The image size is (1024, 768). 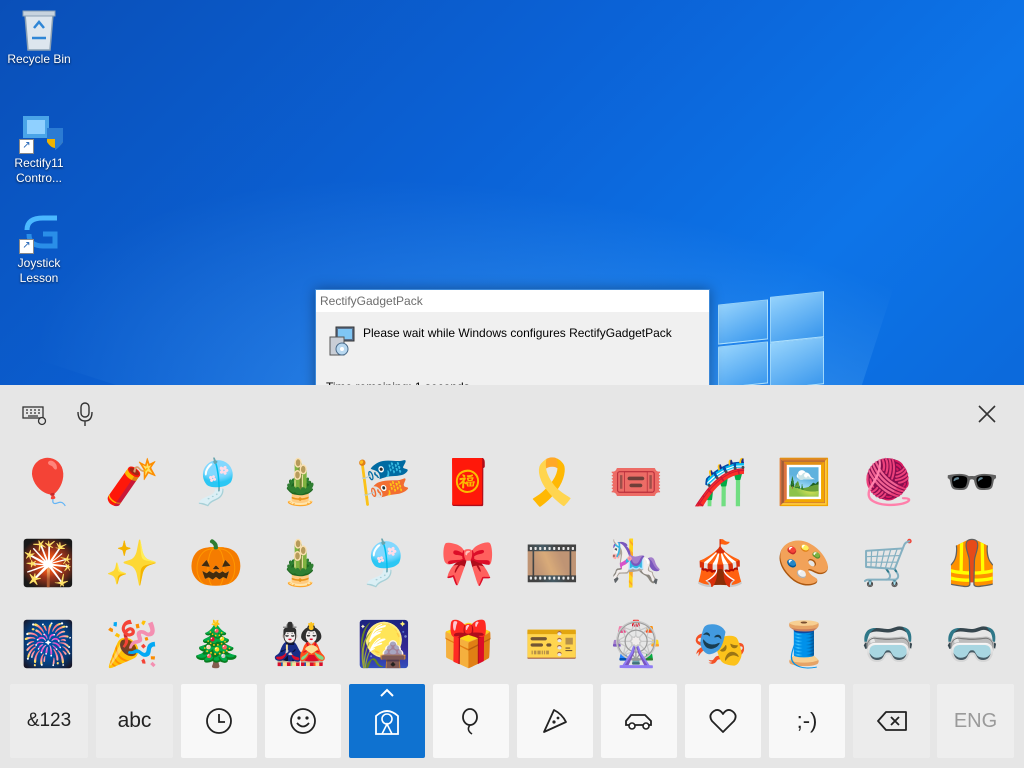 I want to click on emoji-key: 🎈, so click(x=48, y=483).